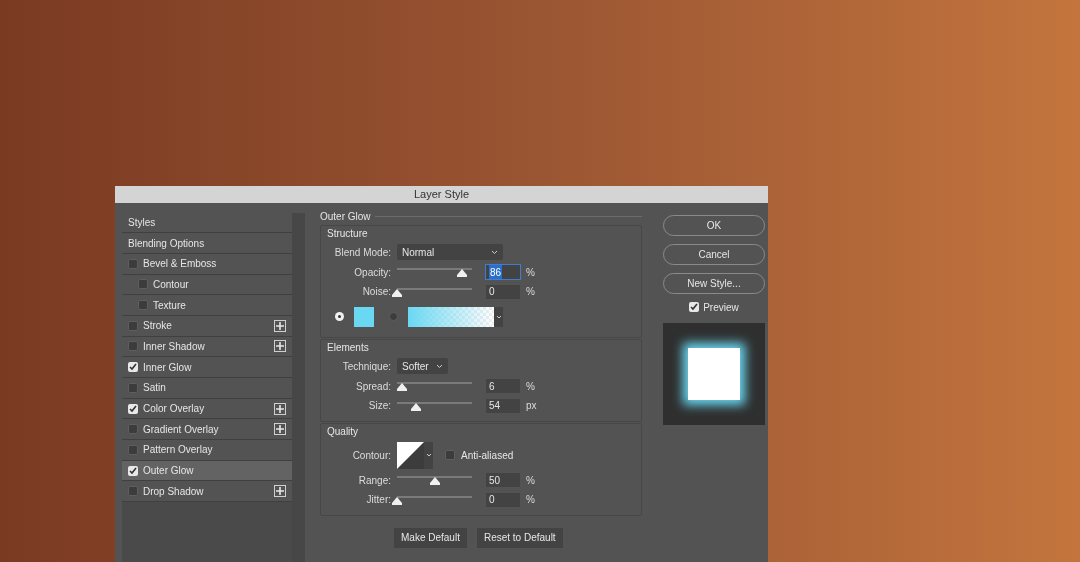  Describe the element at coordinates (430, 537) in the screenshot. I see `panel-button: Make Default` at that location.